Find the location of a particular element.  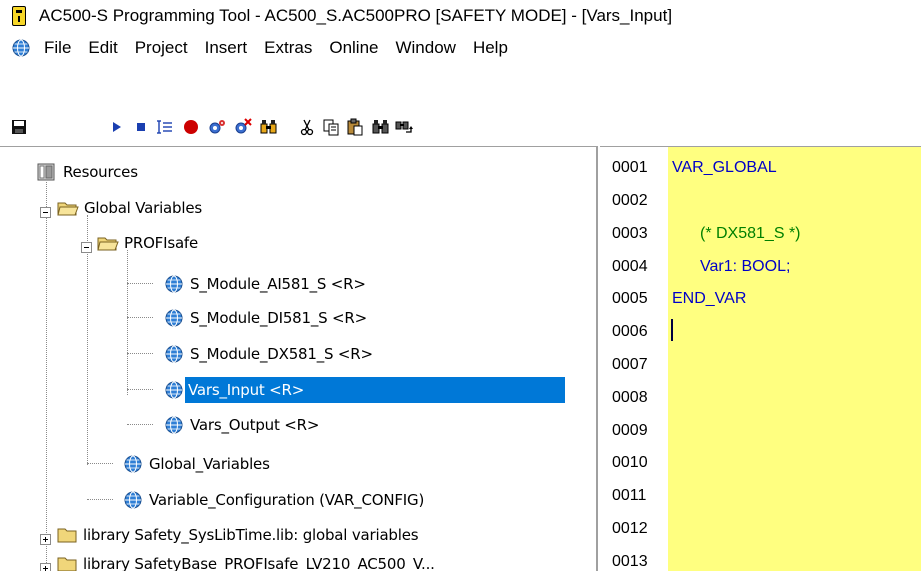

gear-remove-icon is located at coordinates (243, 127).